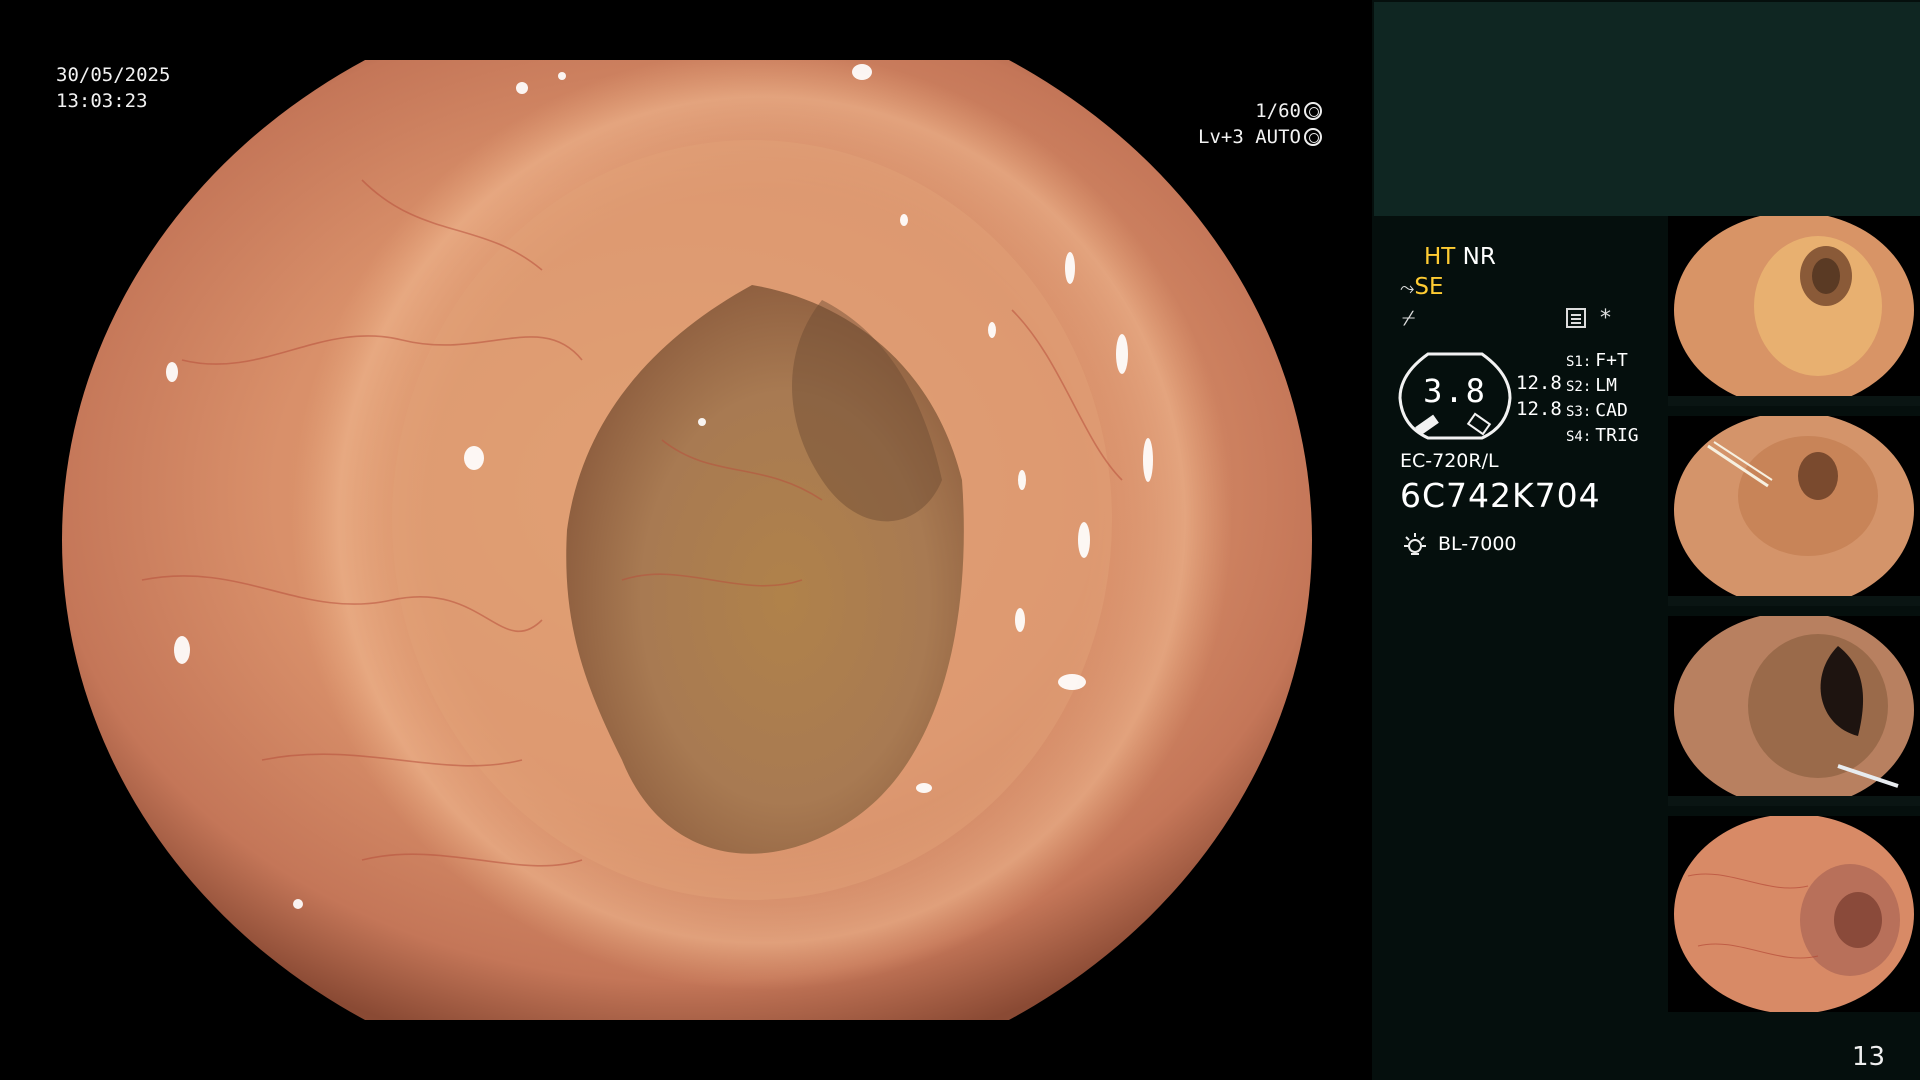 This screenshot has width=1920, height=1080. I want to click on nr-label: NR, so click(1479, 257).